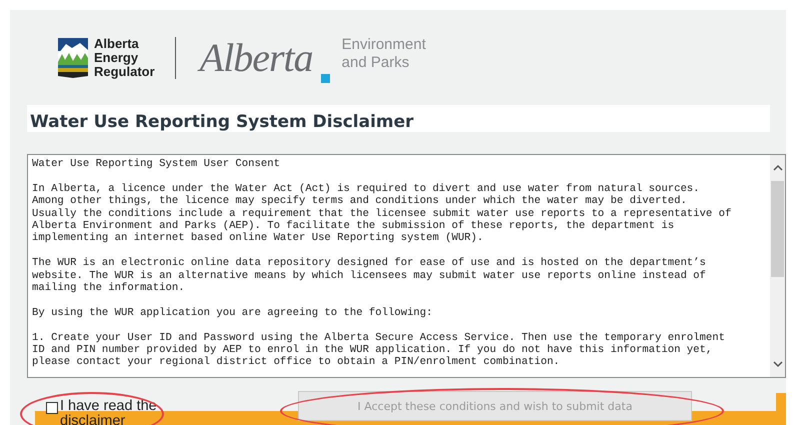  What do you see at coordinates (369, 276) in the screenshot?
I see `disclaimer-line: website. The WUR is an alternative means by which licensees may submit water use reports online instead of` at bounding box center [369, 276].